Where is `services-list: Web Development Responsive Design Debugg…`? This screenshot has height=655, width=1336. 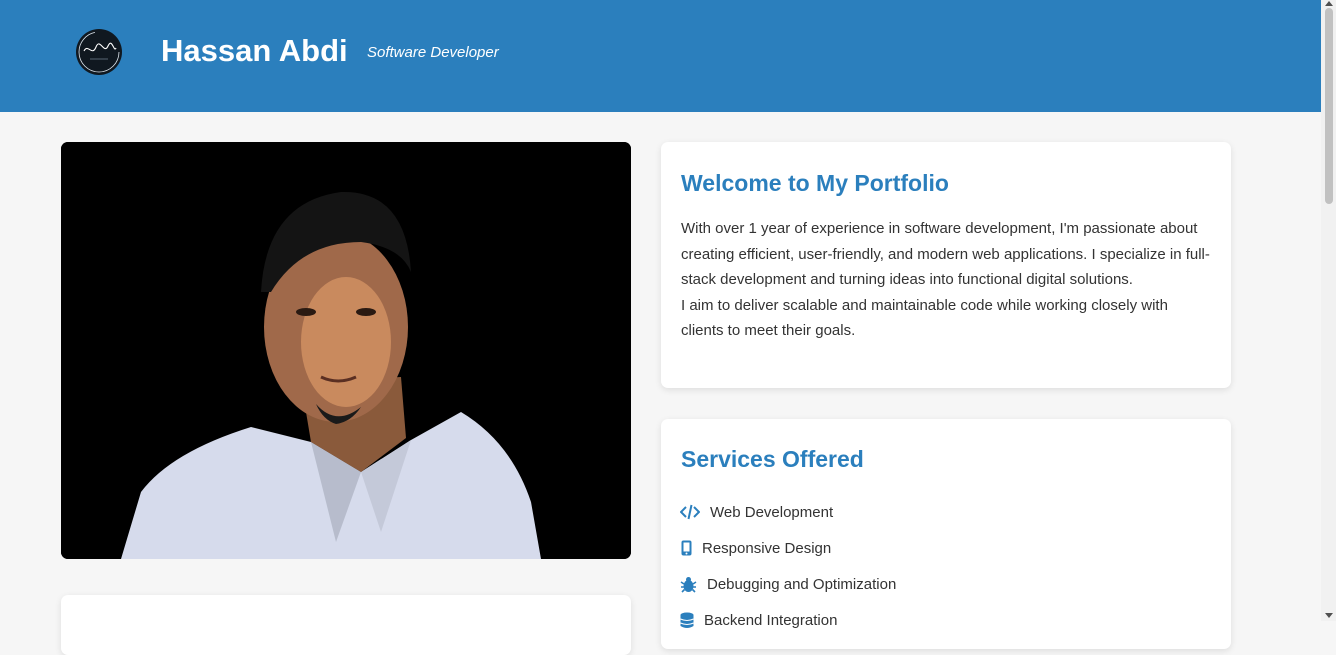 services-list: Web Development Responsive Design Debugg… is located at coordinates (788, 566).